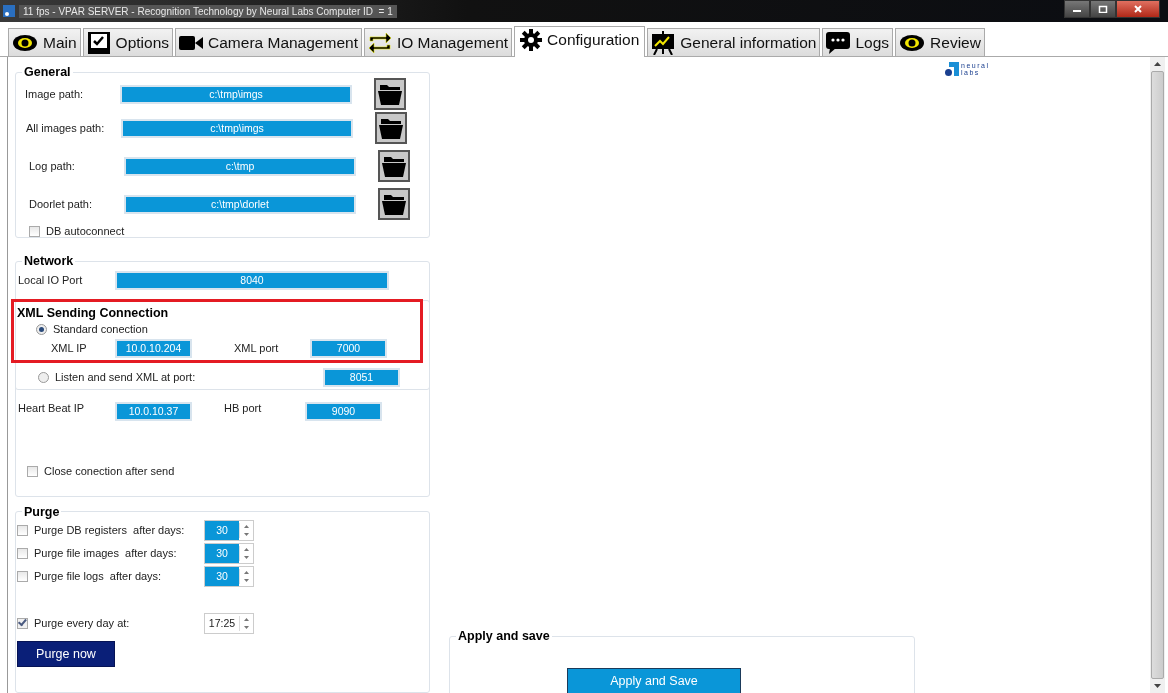 The image size is (1168, 693). Describe the element at coordinates (243, 408) in the screenshot. I see `field-label: HB port` at that location.